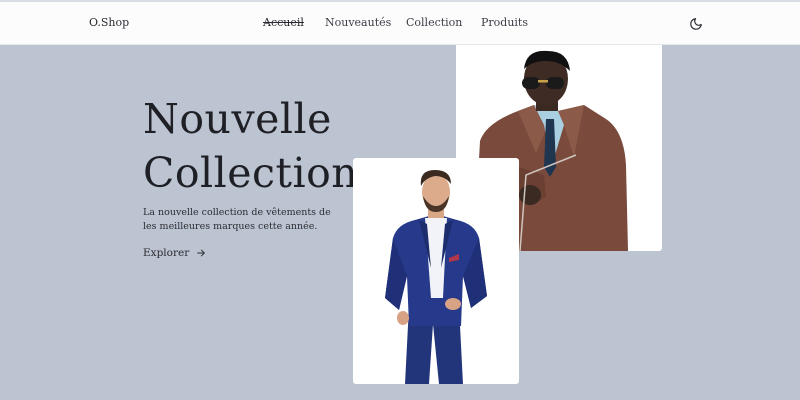 The image size is (800, 400). What do you see at coordinates (504, 22) in the screenshot?
I see `nav-link-produits: Produits` at bounding box center [504, 22].